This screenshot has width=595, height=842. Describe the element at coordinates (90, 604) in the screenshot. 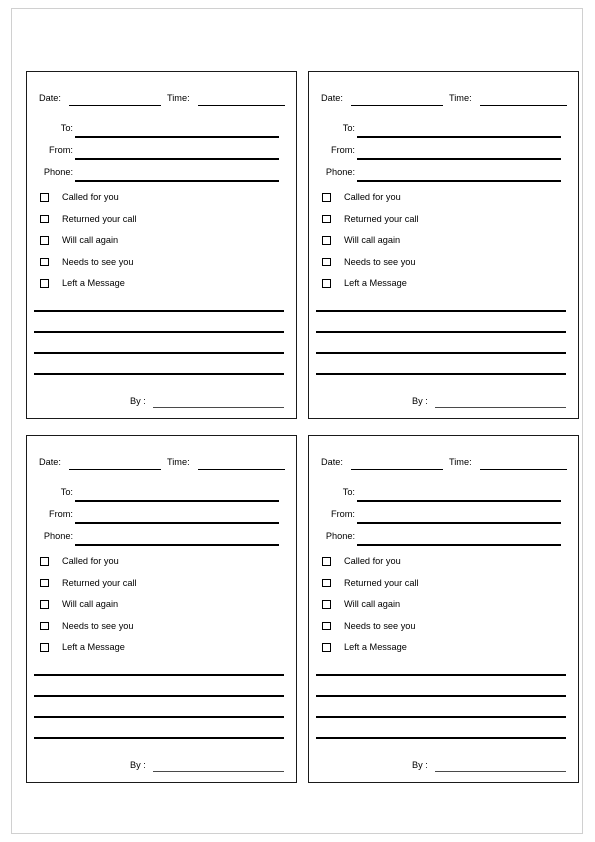

I see `checkbox-label: Will call again` at that location.